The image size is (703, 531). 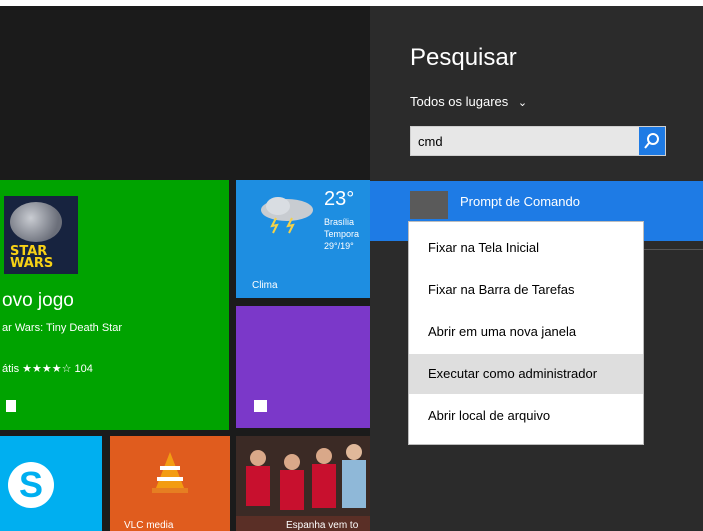 What do you see at coordinates (463, 57) in the screenshot?
I see `search-panel-title: Pesquisar` at bounding box center [463, 57].